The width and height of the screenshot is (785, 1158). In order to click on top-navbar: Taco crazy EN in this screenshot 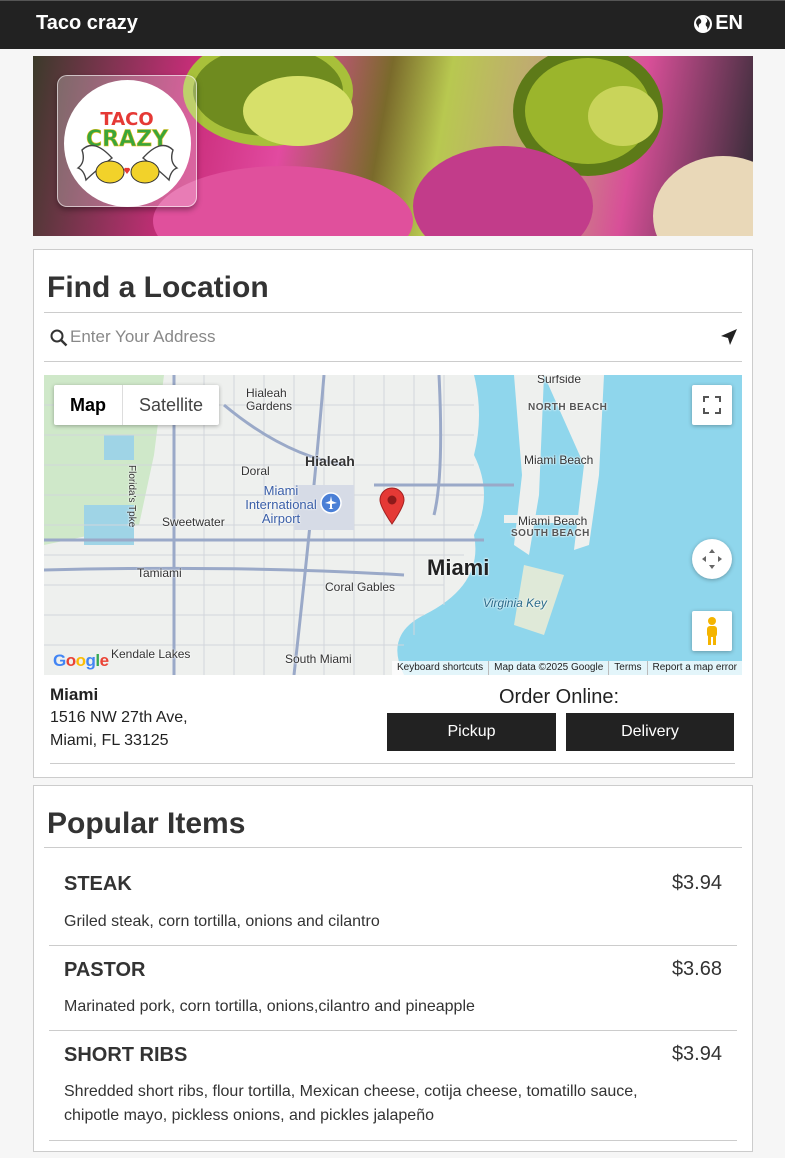, I will do `click(392, 24)`.